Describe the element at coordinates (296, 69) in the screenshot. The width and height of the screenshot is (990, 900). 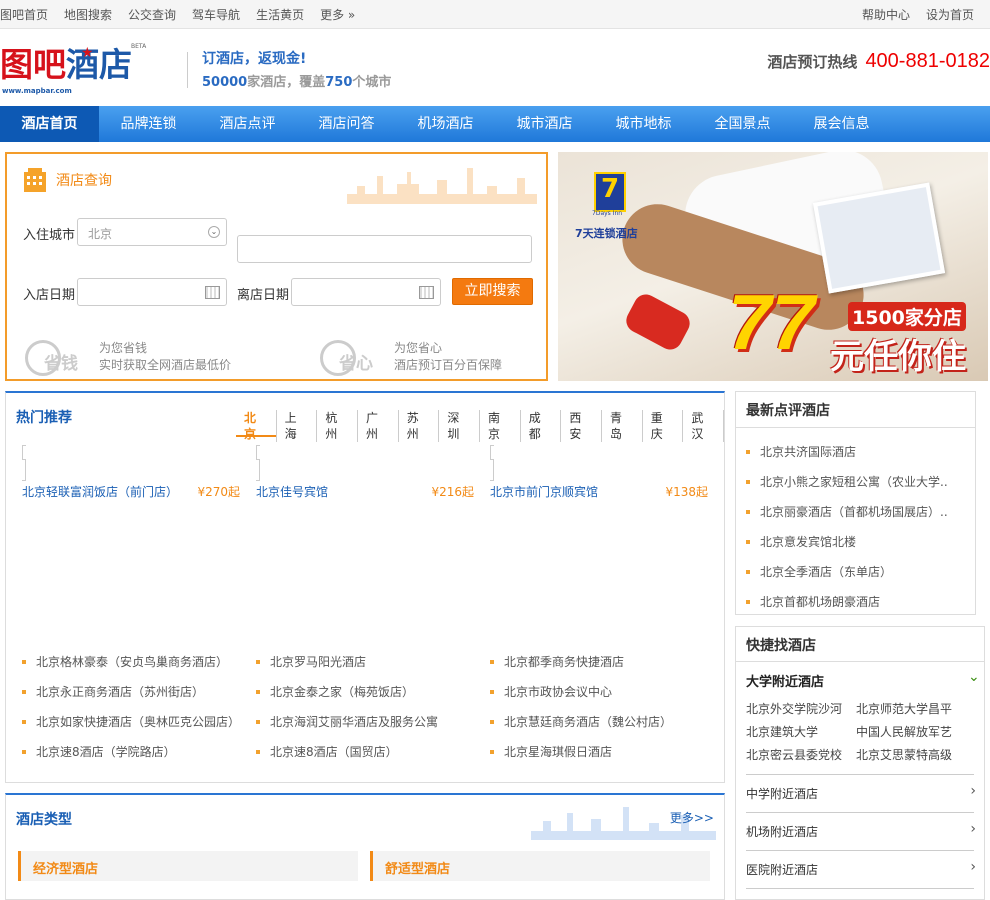
I see `header-slogan: 订酒店，返现金! 50000家酒店，覆盖750个城市` at that location.